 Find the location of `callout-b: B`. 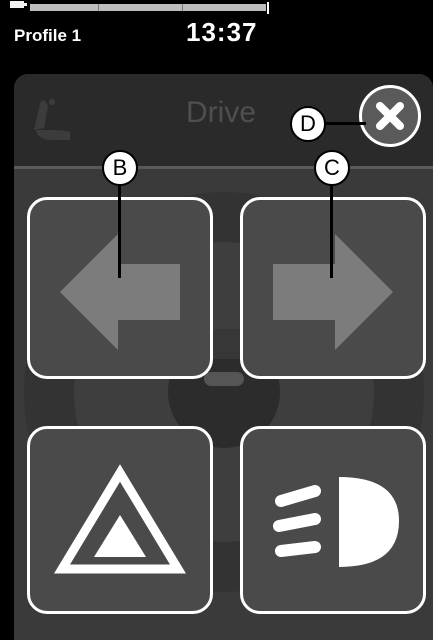

callout-b: B is located at coordinates (120, 168).